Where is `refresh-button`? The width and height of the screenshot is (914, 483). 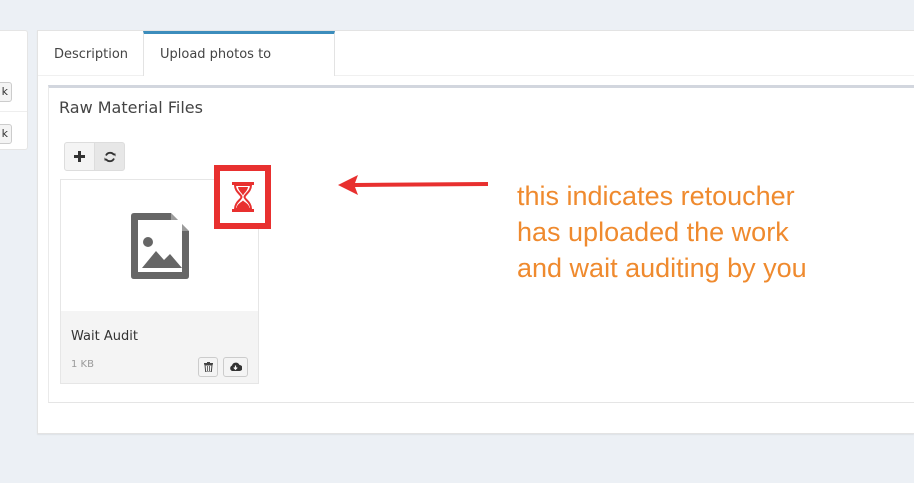 refresh-button is located at coordinates (109, 156).